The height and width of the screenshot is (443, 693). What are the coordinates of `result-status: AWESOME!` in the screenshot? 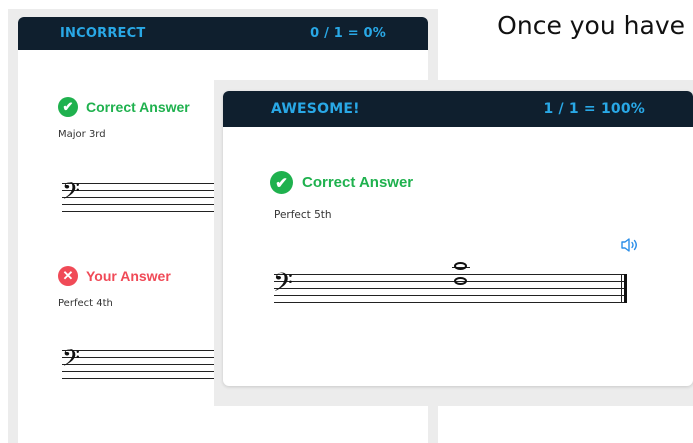 It's located at (315, 109).